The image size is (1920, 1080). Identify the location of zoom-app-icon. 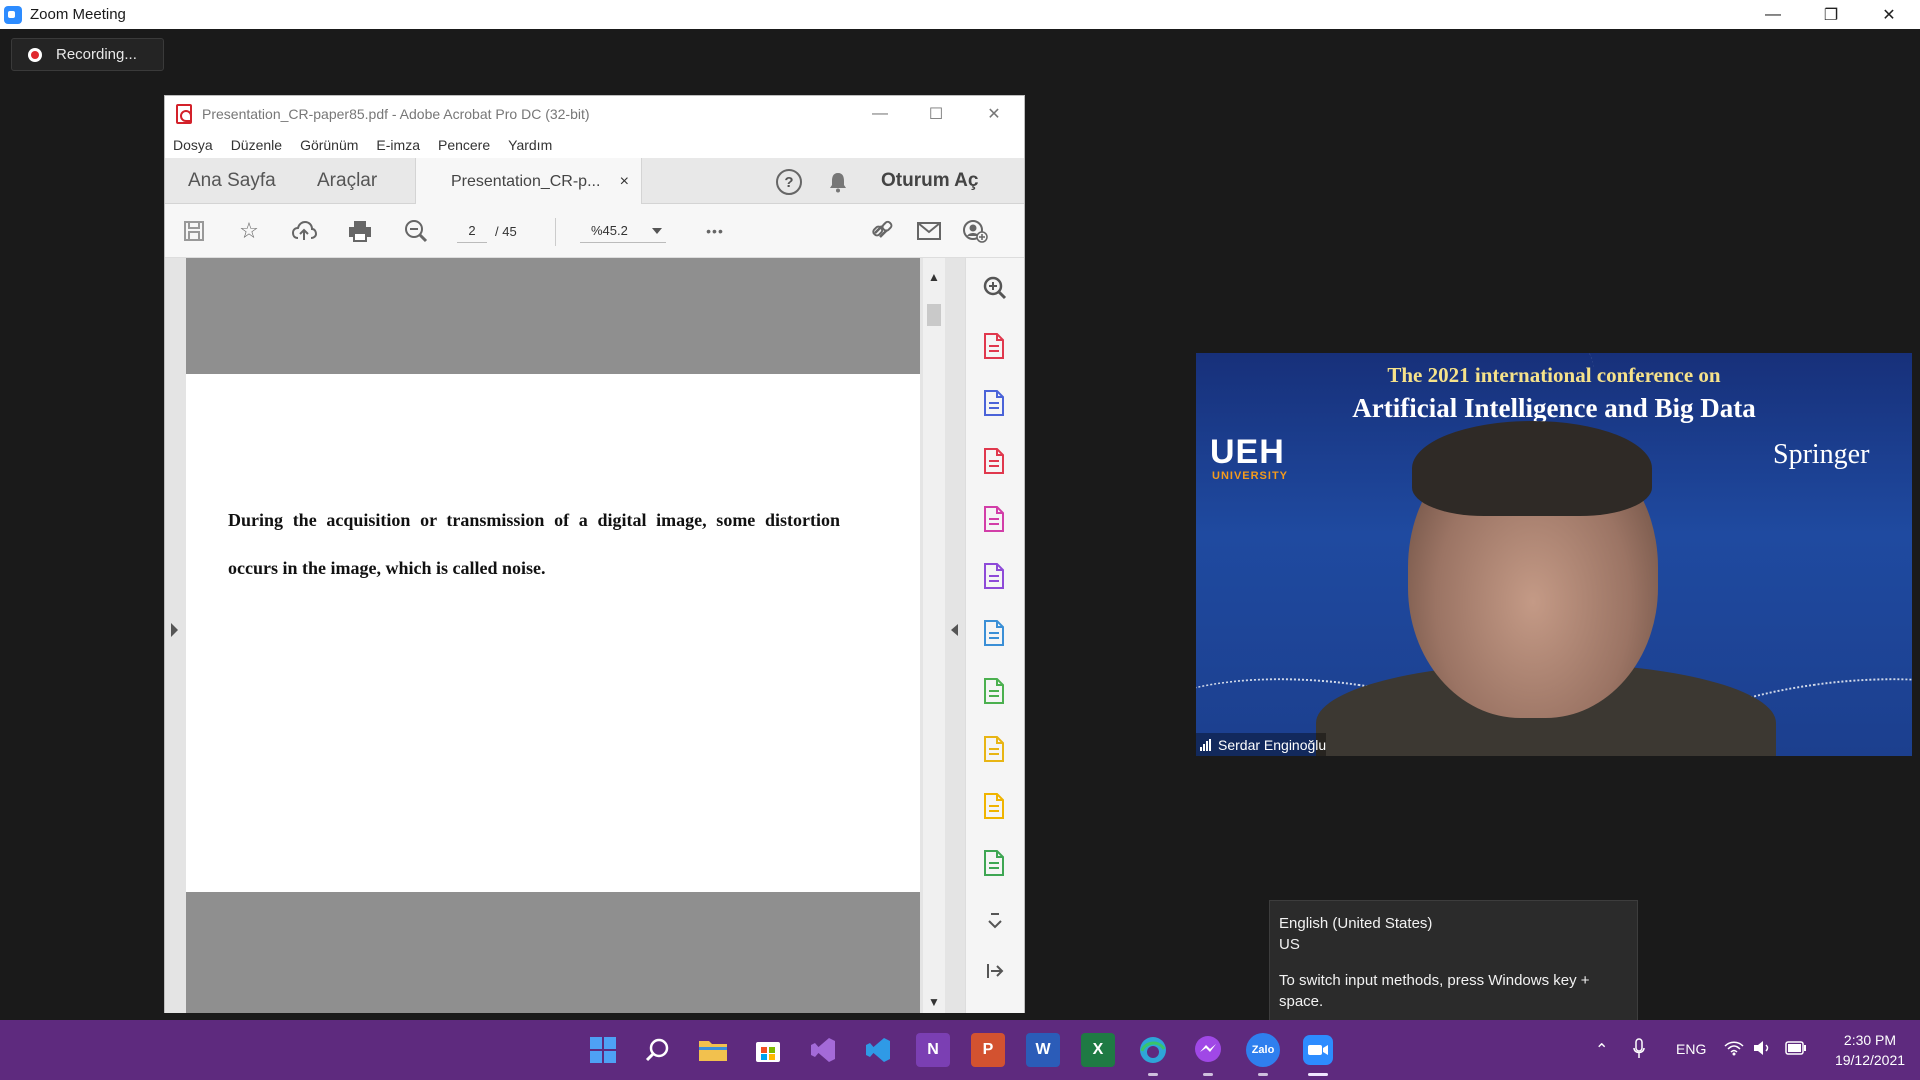
(13, 14).